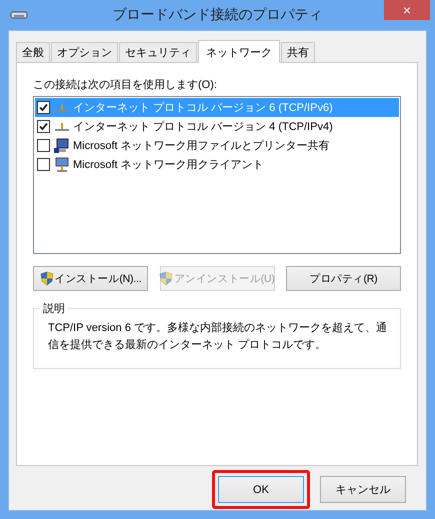  I want to click on tab: ネットワーク, so click(239, 51).